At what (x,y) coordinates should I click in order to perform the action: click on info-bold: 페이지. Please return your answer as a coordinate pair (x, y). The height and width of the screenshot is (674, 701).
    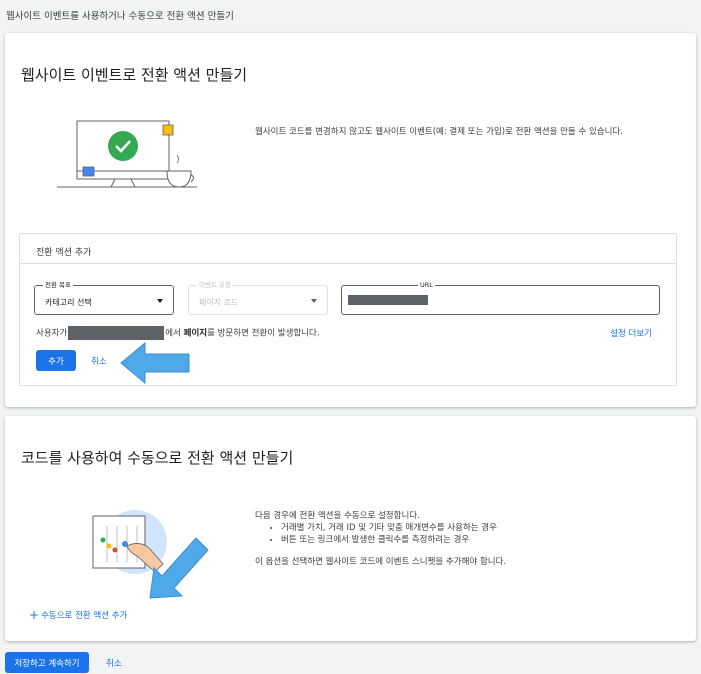
    Looking at the image, I should click on (195, 333).